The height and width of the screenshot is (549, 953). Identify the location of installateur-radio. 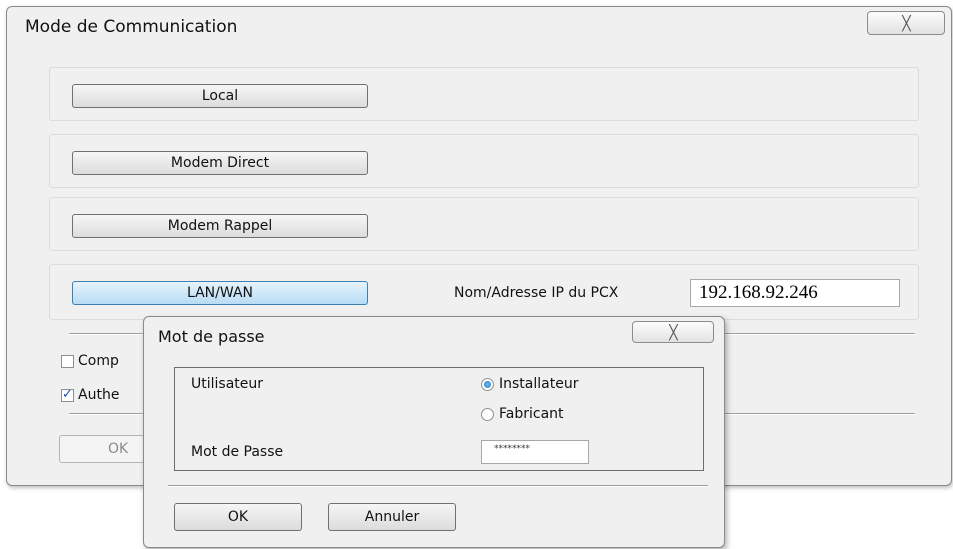
(487, 384).